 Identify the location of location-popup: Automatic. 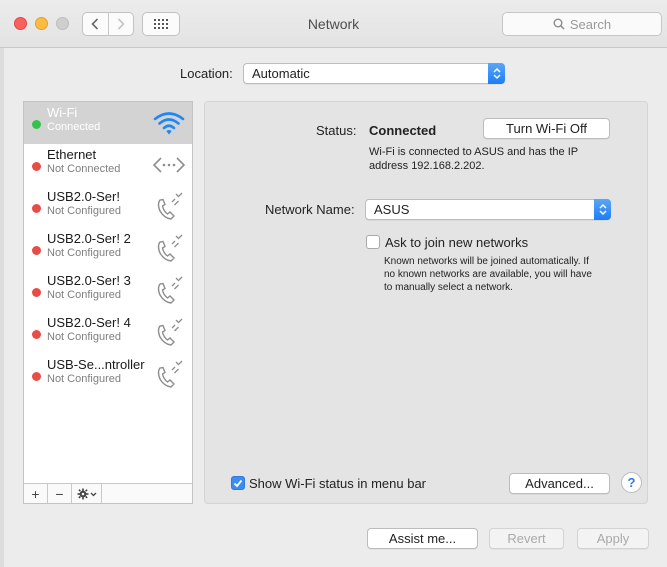
(374, 73).